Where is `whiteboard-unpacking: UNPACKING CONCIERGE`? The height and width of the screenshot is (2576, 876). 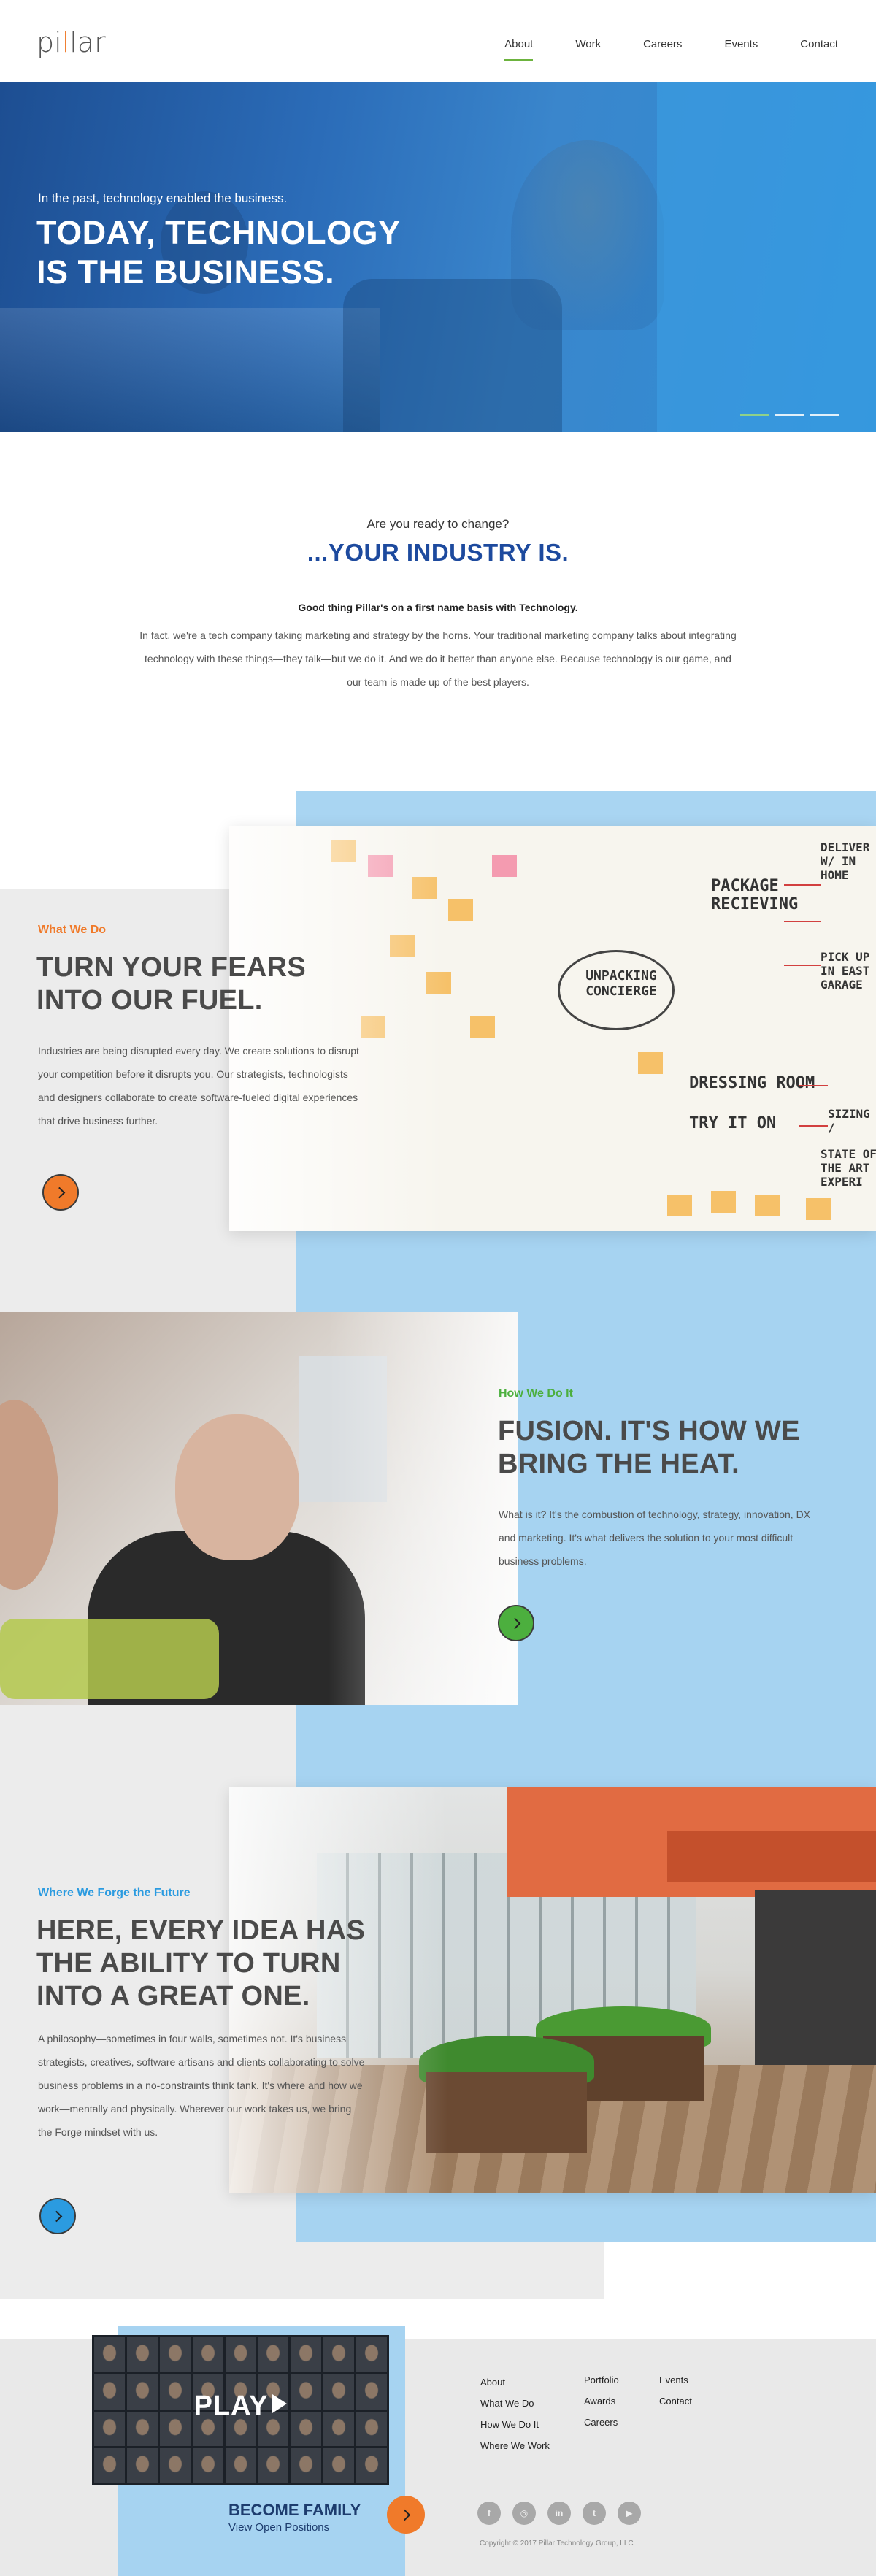 whiteboard-unpacking: UNPACKING CONCIERGE is located at coordinates (621, 984).